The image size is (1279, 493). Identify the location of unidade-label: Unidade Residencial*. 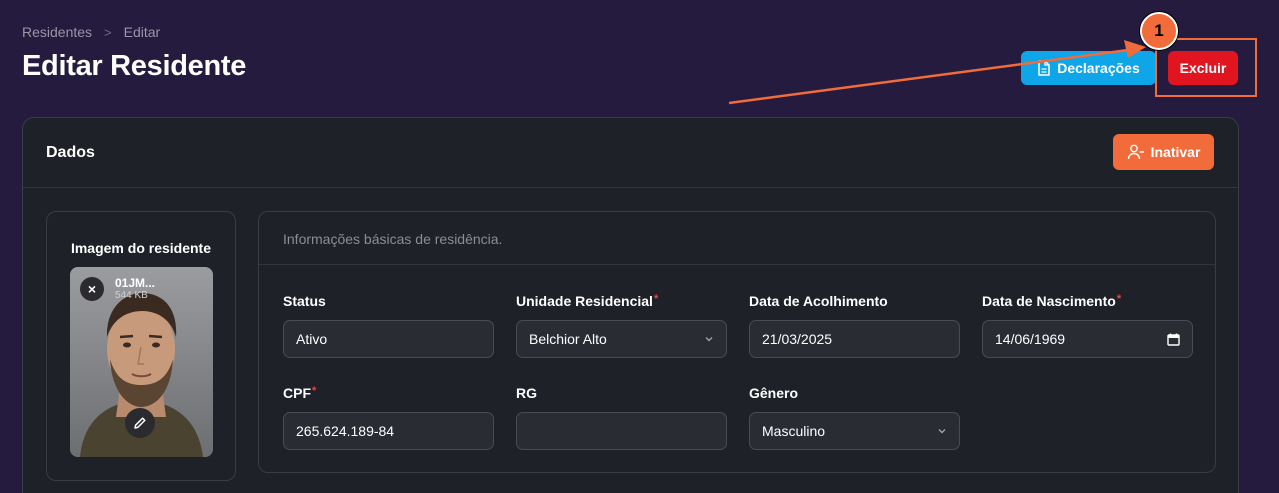
(587, 301).